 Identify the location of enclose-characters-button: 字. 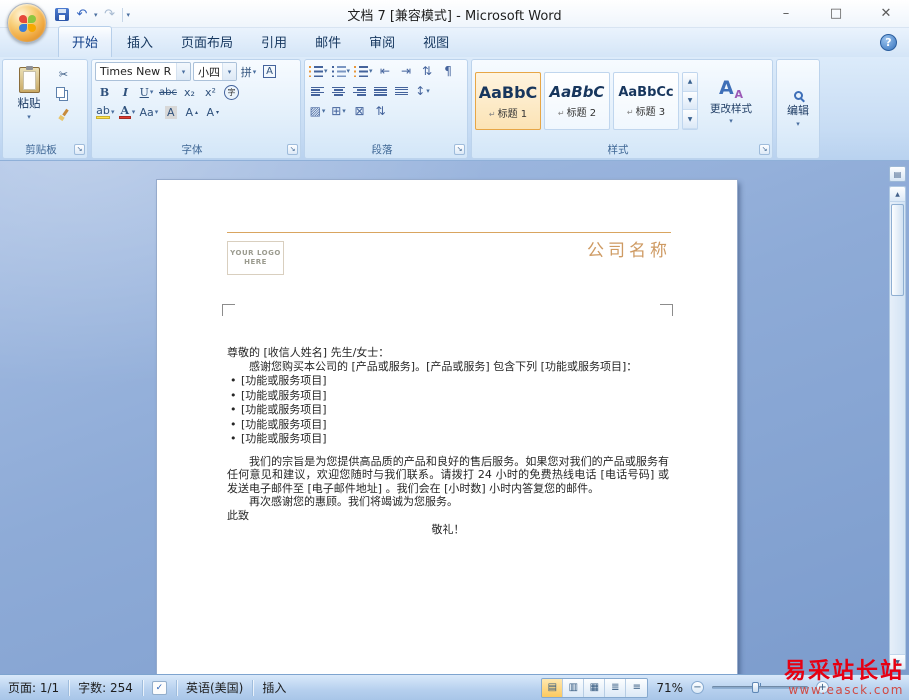
(231, 92).